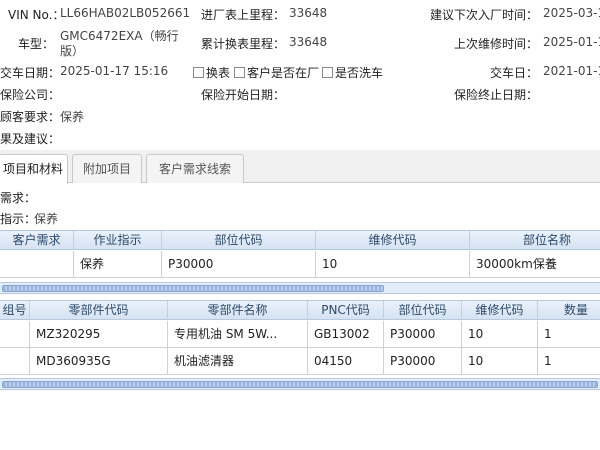  Describe the element at coordinates (393, 240) in the screenshot. I see `col-repair-code: 维修代码` at that location.